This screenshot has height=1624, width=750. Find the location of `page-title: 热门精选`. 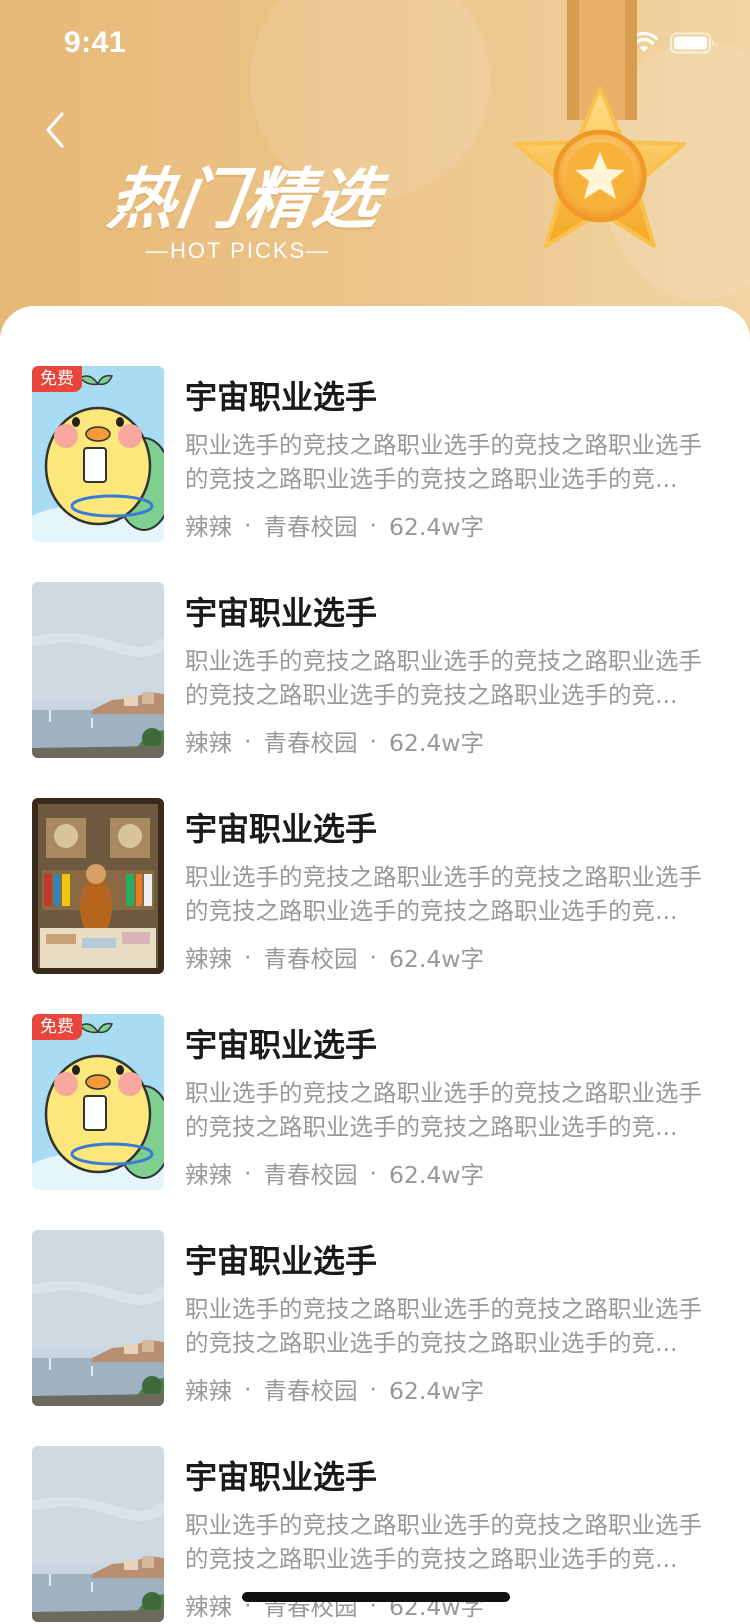

page-title: 热门精选 is located at coordinates (245, 199).